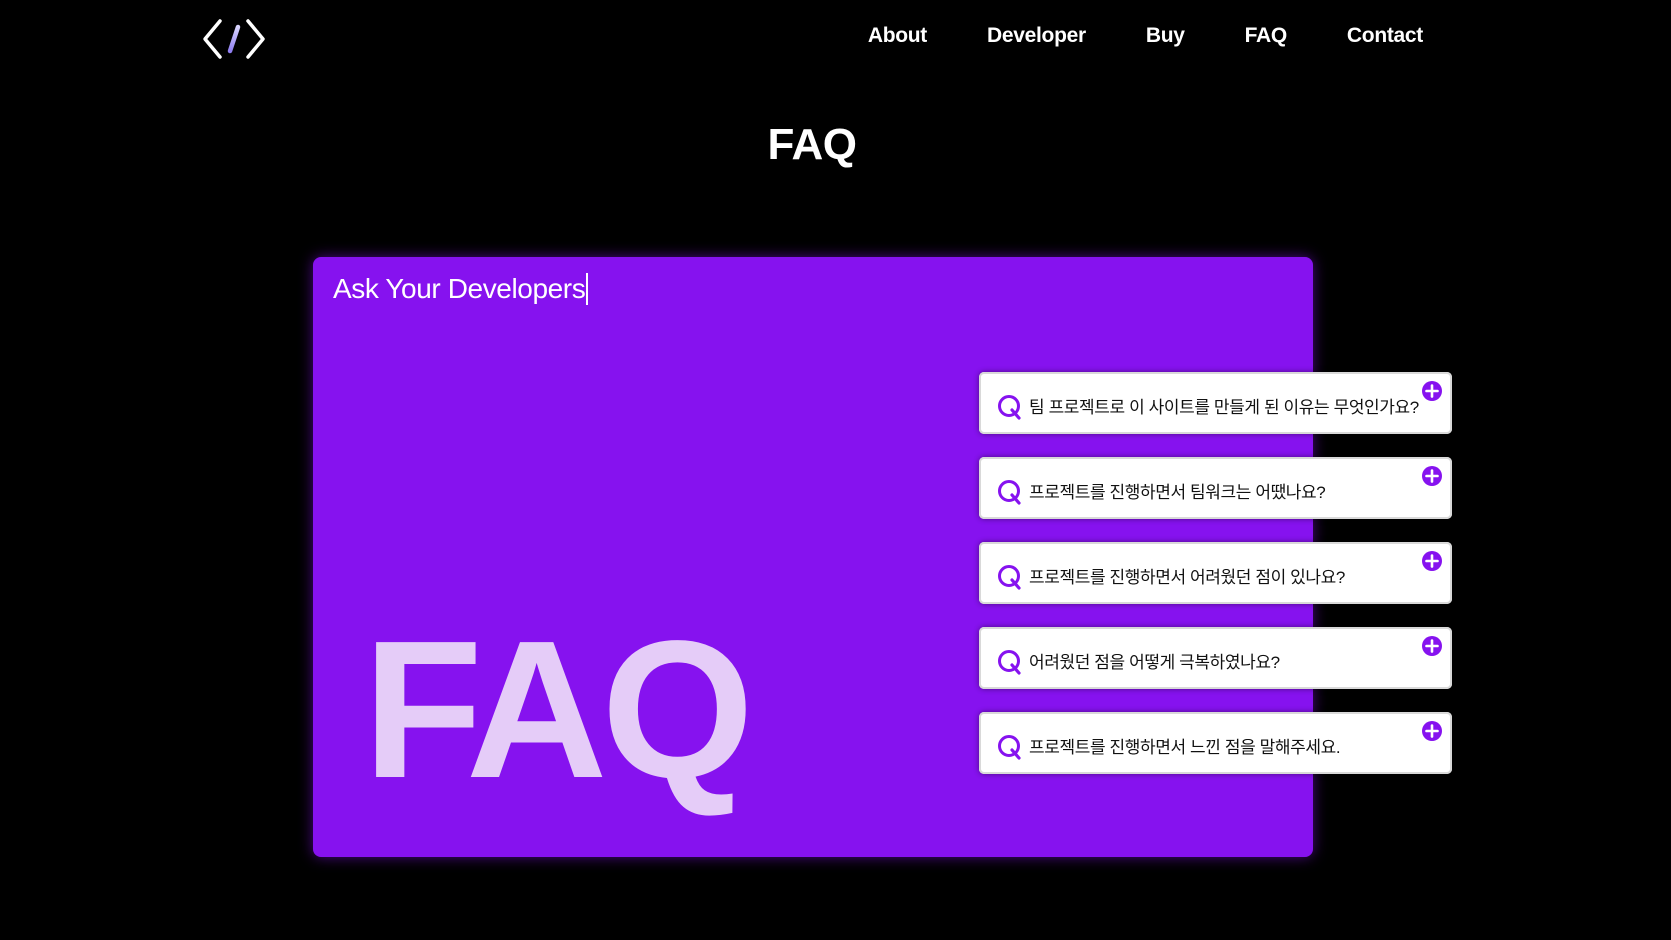 The width and height of the screenshot is (1671, 940). Describe the element at coordinates (1036, 36) in the screenshot. I see `nav-developer-link: Developer` at that location.